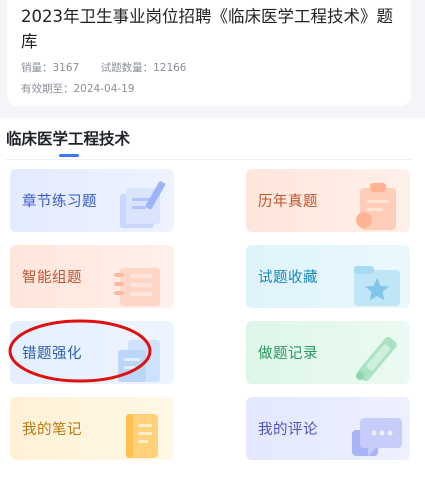 The height and width of the screenshot is (487, 425). What do you see at coordinates (328, 276) in the screenshot?
I see `favorites-button: 试题收藏` at bounding box center [328, 276].